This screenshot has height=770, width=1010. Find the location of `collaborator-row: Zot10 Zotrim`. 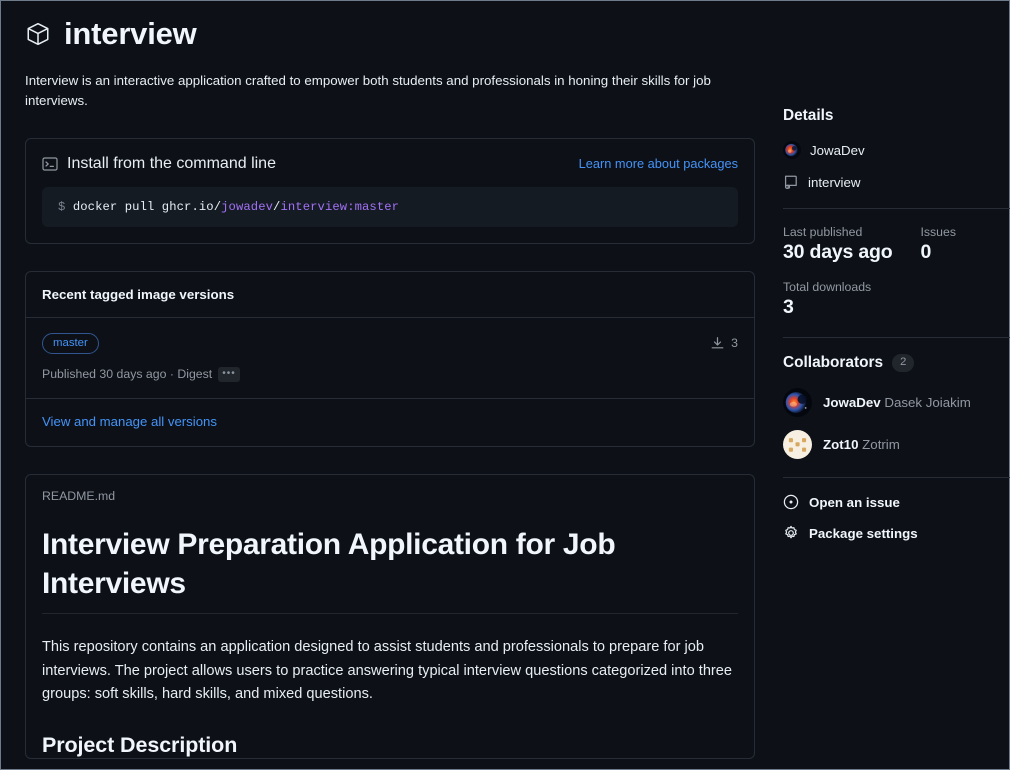

collaborator-row: Zot10 Zotrim is located at coordinates (896, 445).